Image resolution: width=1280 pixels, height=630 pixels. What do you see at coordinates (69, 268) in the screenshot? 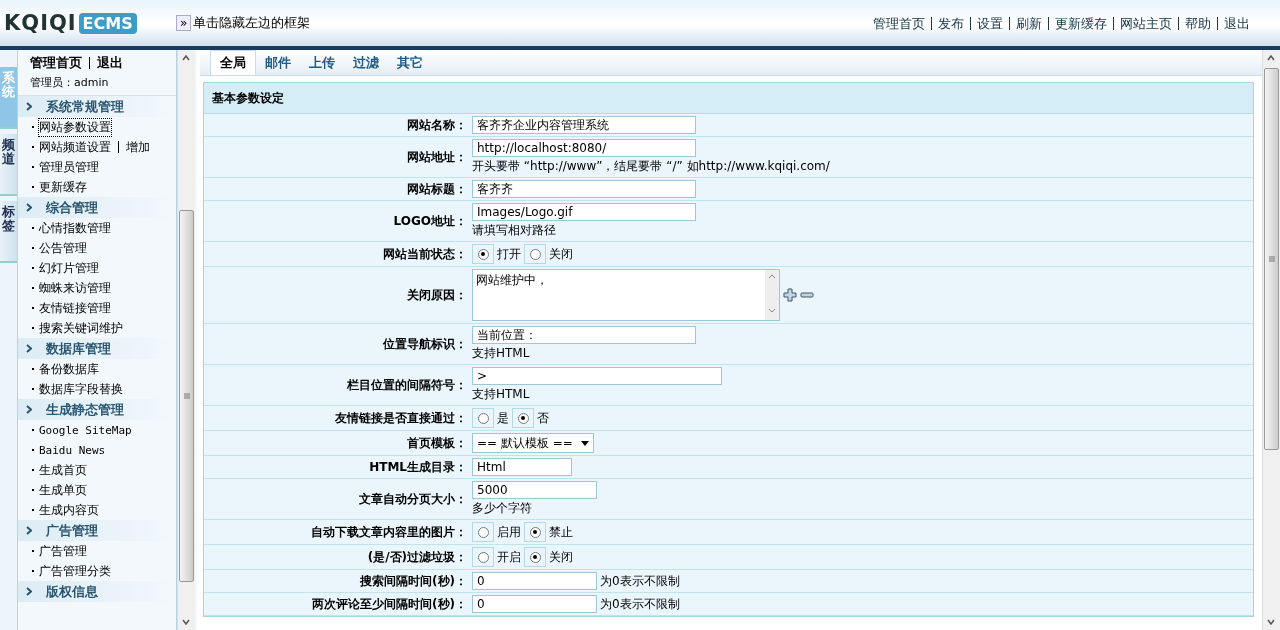
I see `sidebar-item: 幻灯片管理` at bounding box center [69, 268].